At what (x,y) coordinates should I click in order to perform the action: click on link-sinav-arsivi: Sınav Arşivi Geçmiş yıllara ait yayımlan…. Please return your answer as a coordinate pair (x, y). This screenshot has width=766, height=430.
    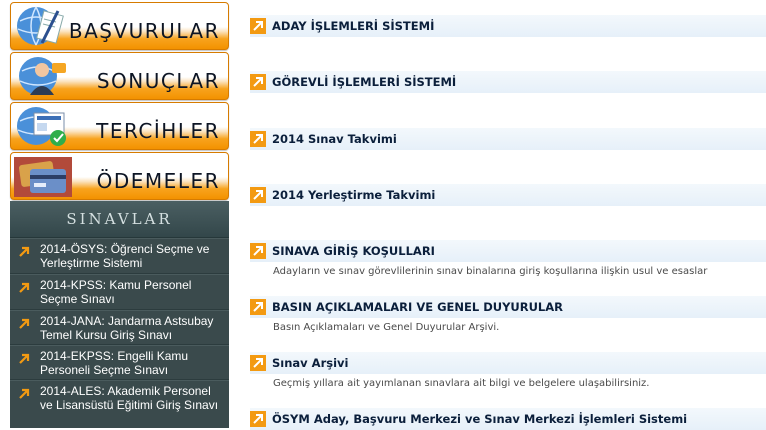
    Looking at the image, I should click on (508, 370).